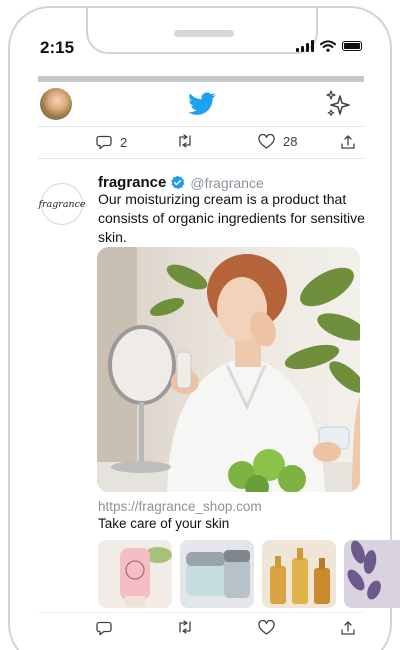  I want to click on like-count: 28, so click(290, 141).